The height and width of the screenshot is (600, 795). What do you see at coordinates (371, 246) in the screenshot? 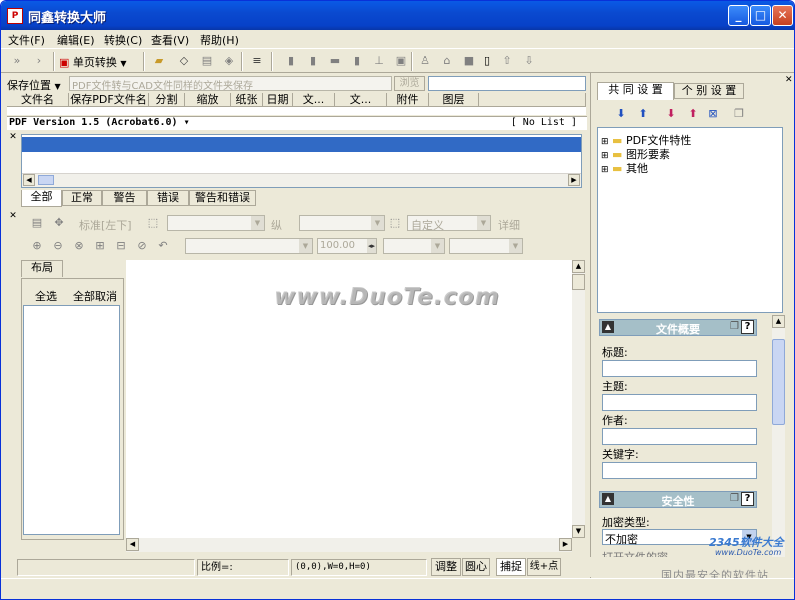
I see `spin-icon: ◂▸` at bounding box center [371, 246].